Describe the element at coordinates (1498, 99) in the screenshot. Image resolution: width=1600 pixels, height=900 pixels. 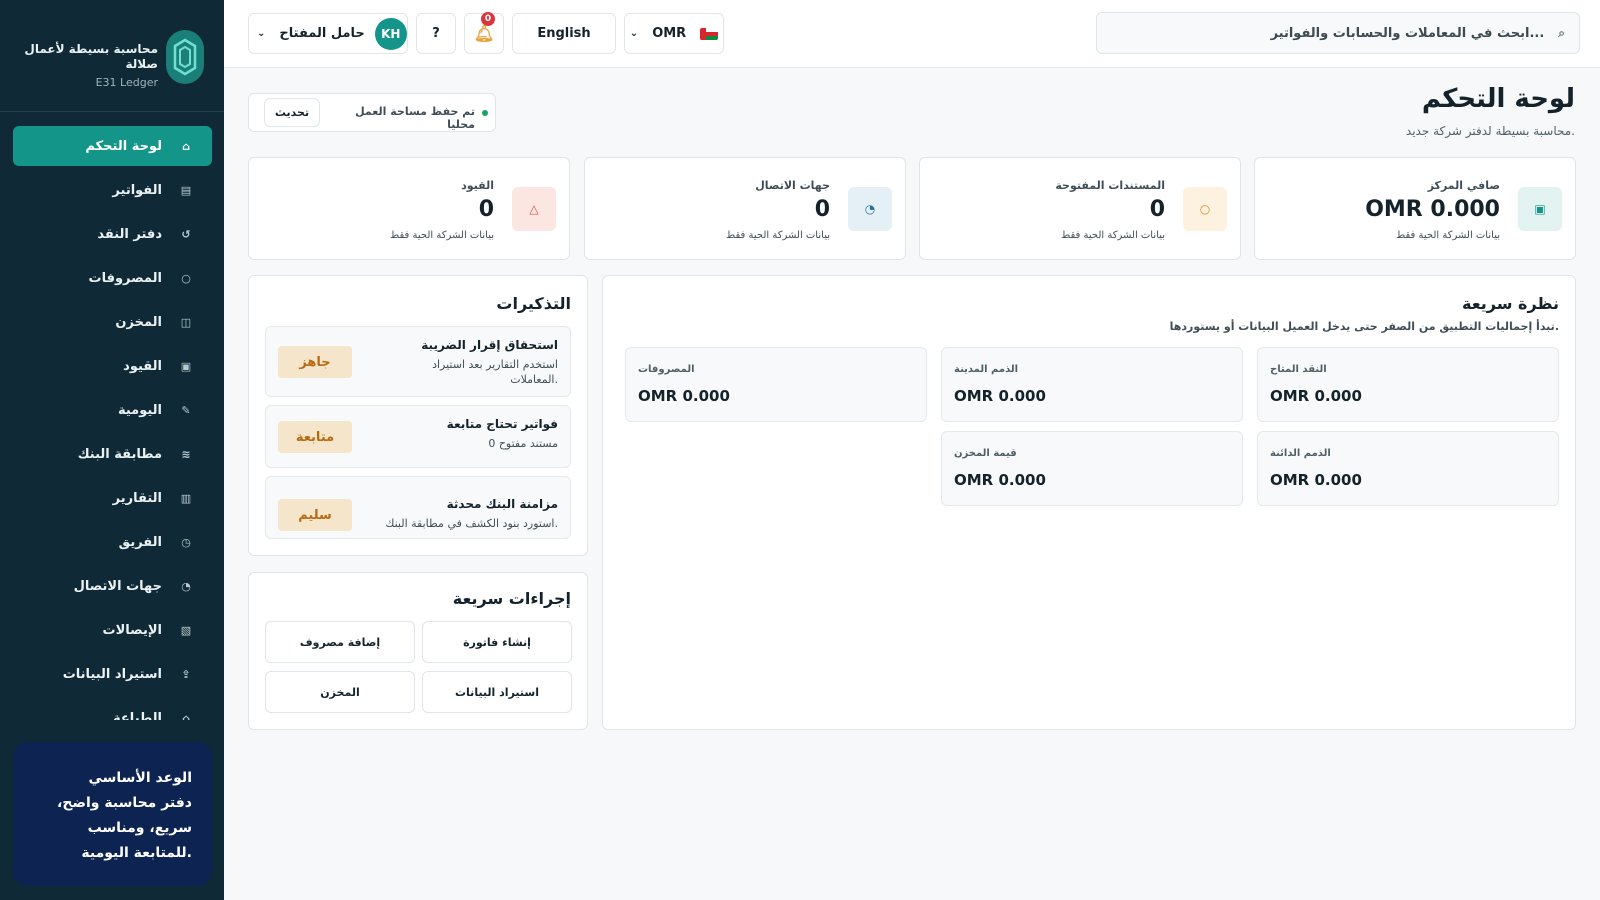
I see `page-title: لوحة التحكم` at that location.